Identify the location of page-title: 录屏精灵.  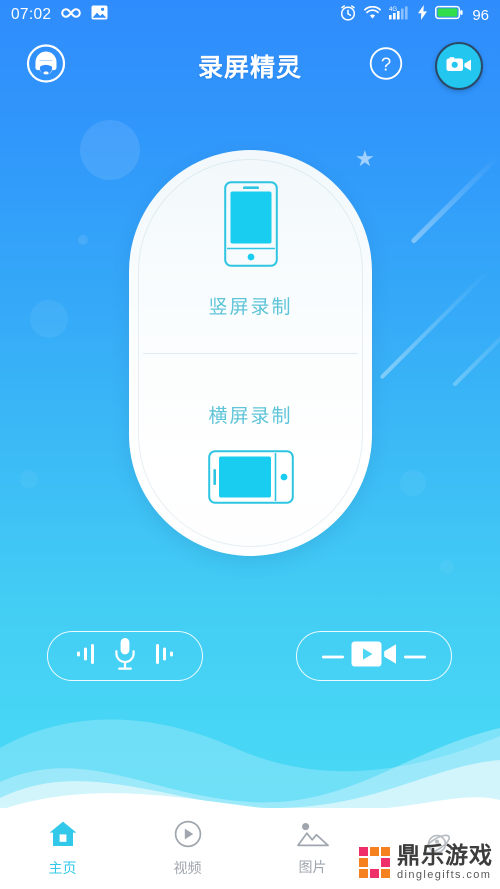
(249, 68).